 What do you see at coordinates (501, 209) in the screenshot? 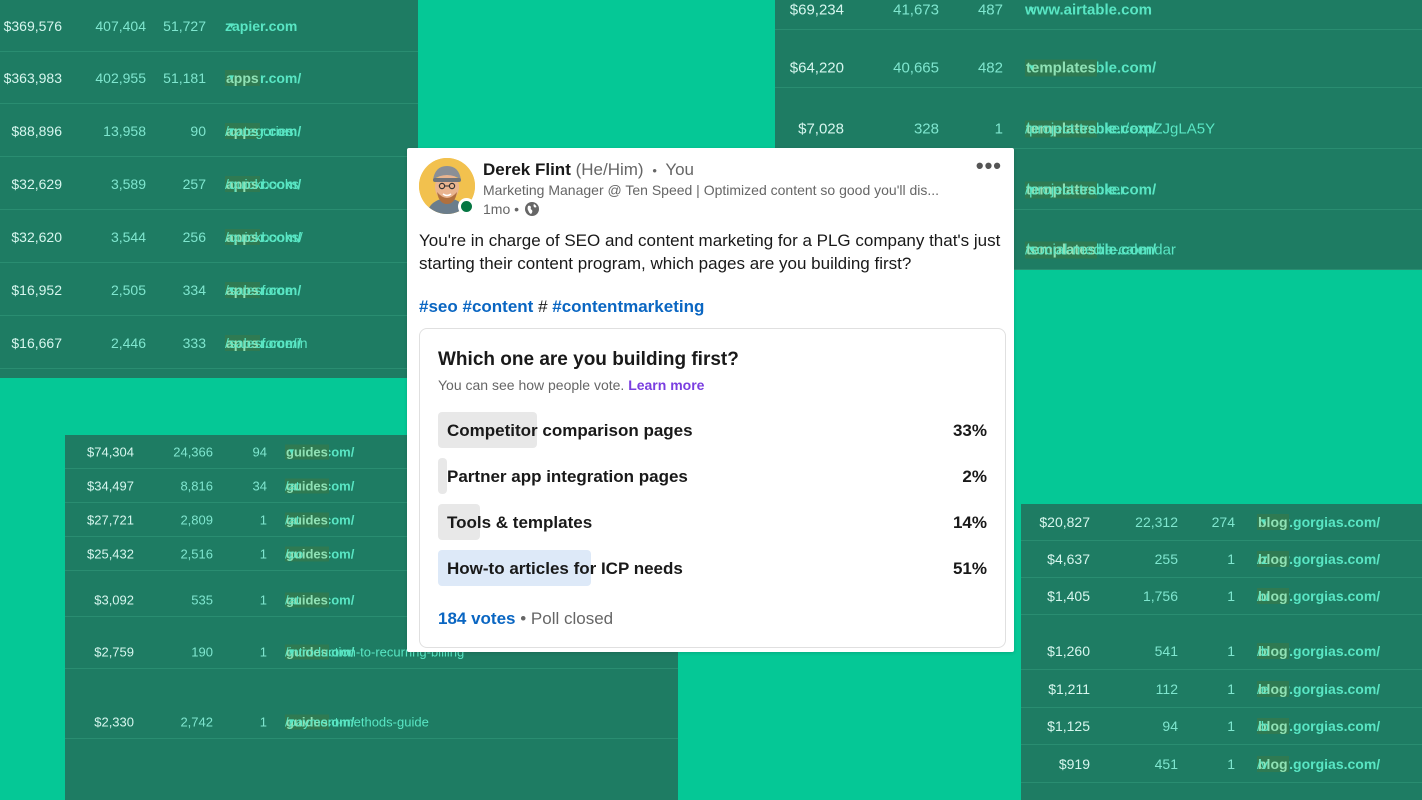
I see `post-time: 1mo •` at bounding box center [501, 209].